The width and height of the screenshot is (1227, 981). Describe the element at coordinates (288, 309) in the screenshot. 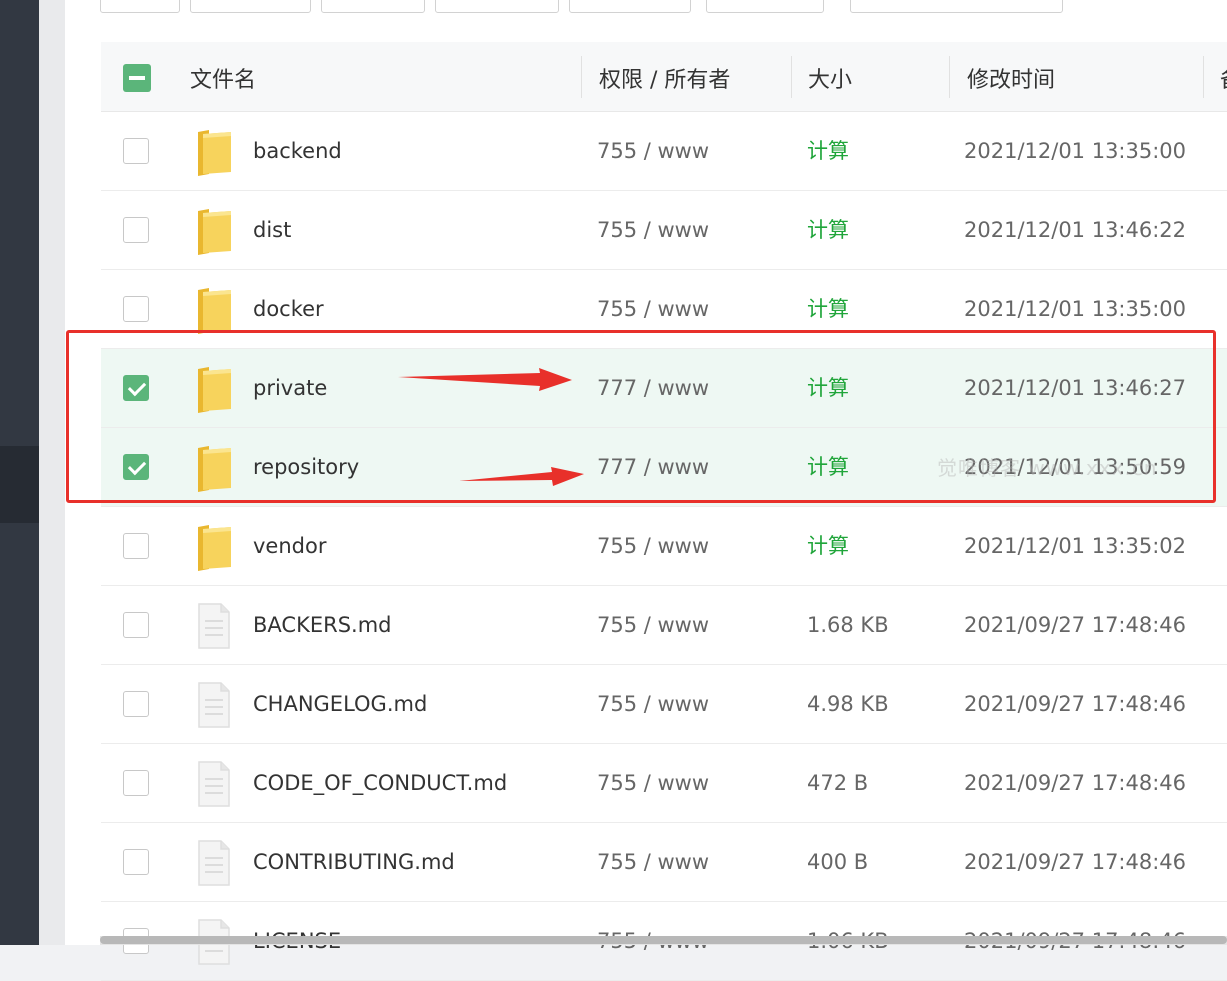

I see `file-name: docker` at that location.